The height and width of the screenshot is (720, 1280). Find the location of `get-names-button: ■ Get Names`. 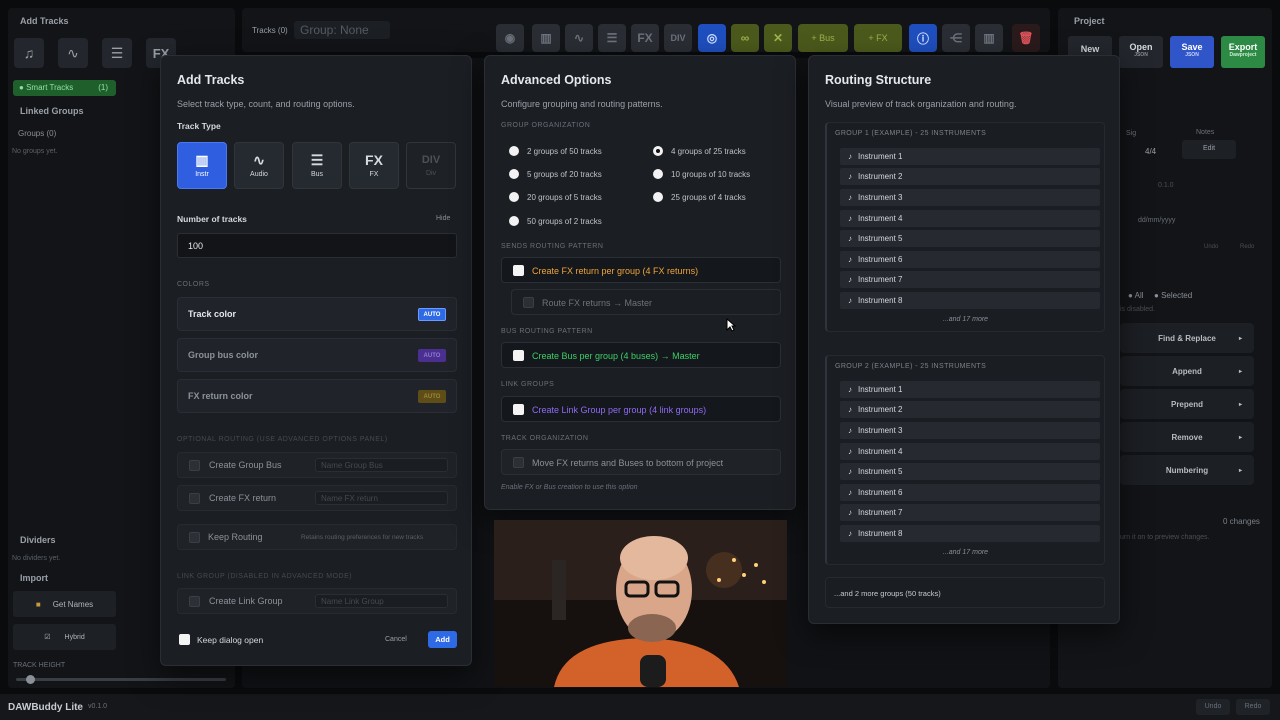

get-names-button: ■ Get Names is located at coordinates (64, 604).